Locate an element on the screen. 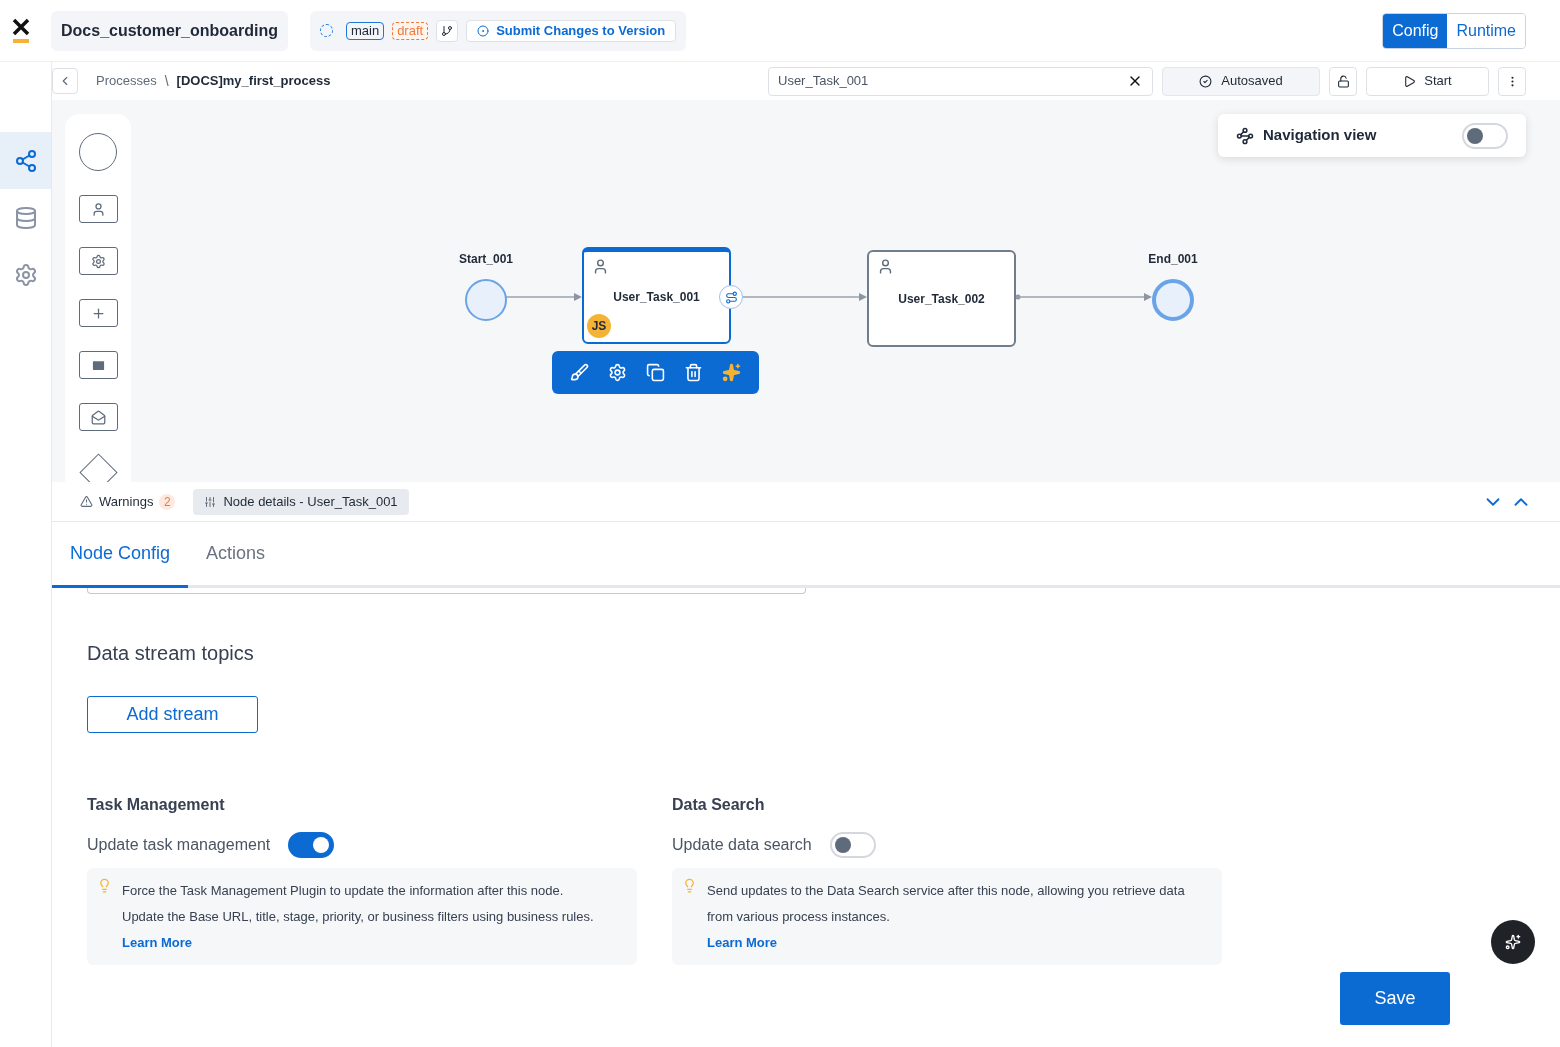  connect-handle is located at coordinates (731, 297).